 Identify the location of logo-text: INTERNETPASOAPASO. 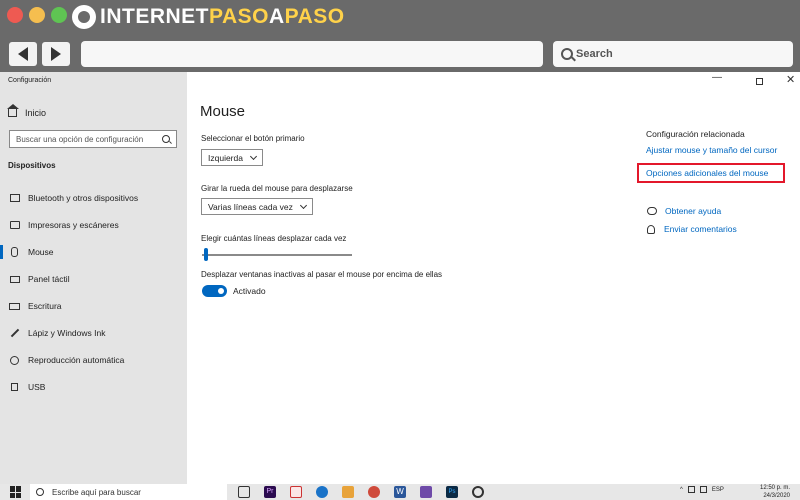
(222, 16).